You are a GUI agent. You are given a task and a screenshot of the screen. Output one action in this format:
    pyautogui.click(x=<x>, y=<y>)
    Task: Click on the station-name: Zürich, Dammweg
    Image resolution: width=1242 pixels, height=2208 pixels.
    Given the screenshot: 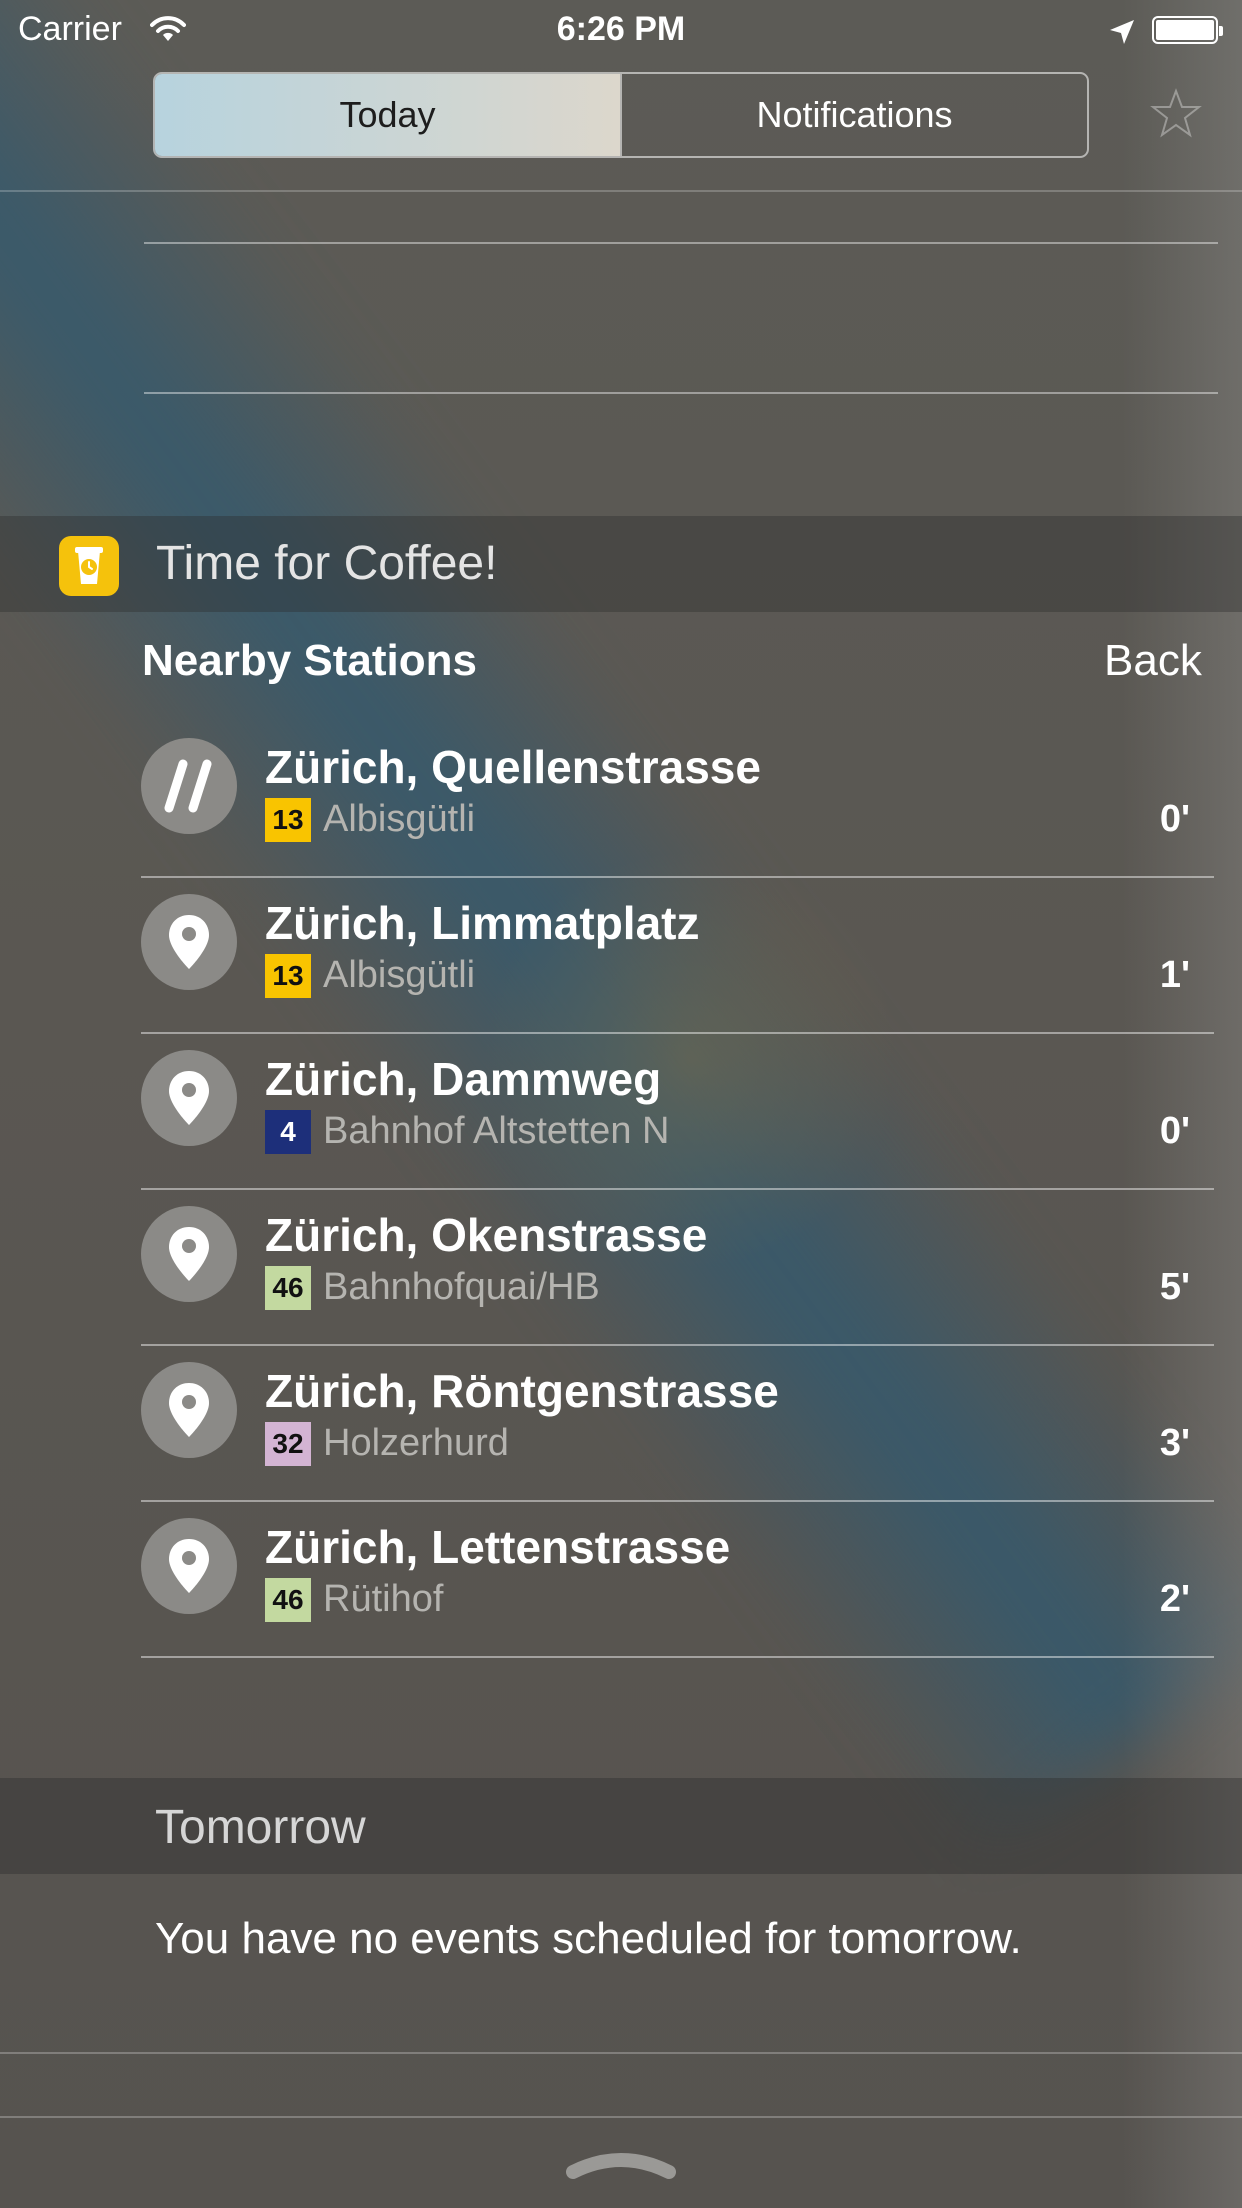 What is the action you would take?
    pyautogui.click(x=463, y=1079)
    